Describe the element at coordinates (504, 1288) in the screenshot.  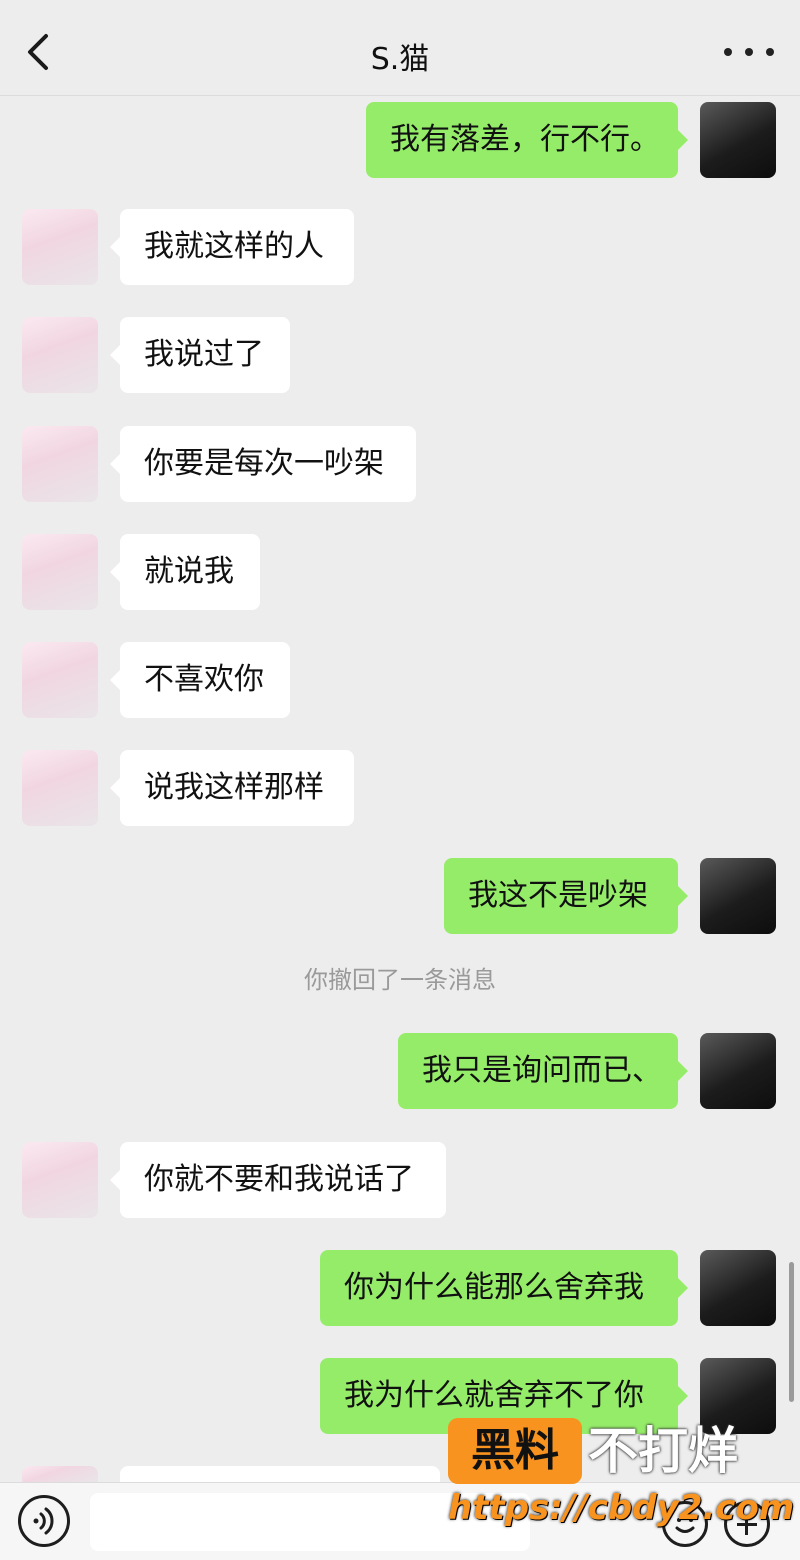
I see `message-bubble-sent: 你为什么能那么舍弃我` at that location.